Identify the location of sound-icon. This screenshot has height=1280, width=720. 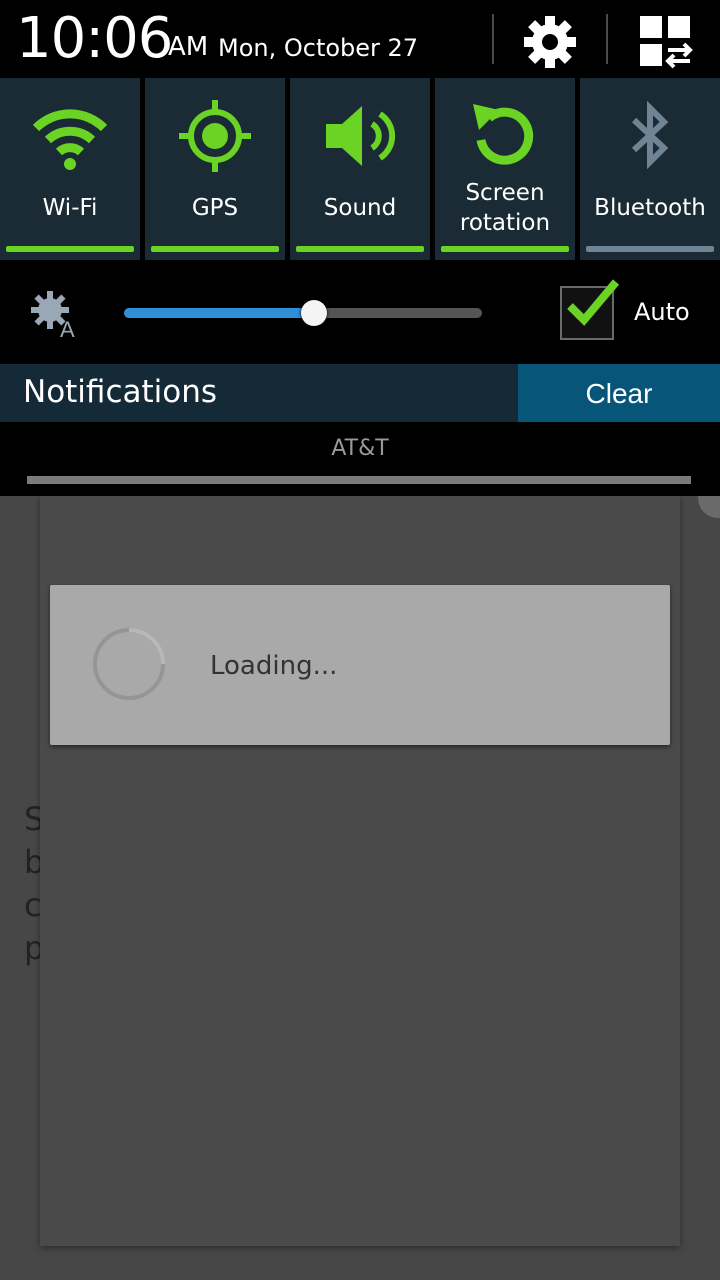
(361, 136).